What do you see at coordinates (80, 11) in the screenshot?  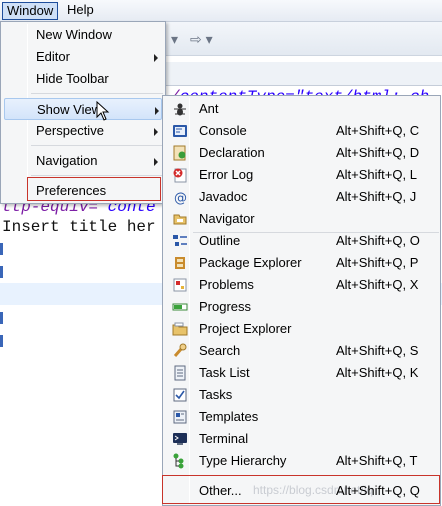 I see `menu-help: Help` at bounding box center [80, 11].